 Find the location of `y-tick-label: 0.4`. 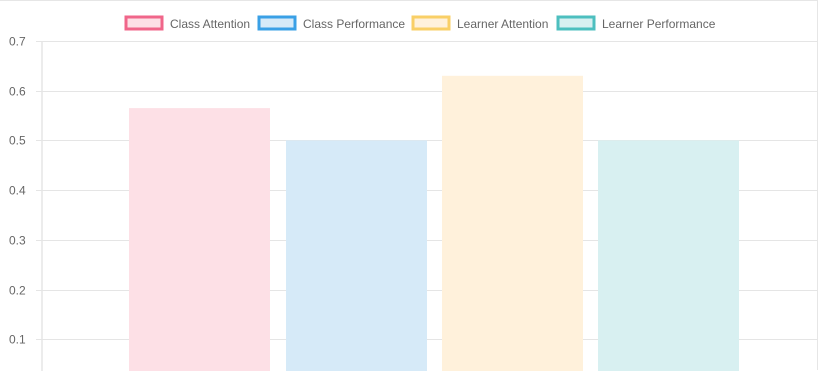

y-tick-label: 0.4 is located at coordinates (17, 191).